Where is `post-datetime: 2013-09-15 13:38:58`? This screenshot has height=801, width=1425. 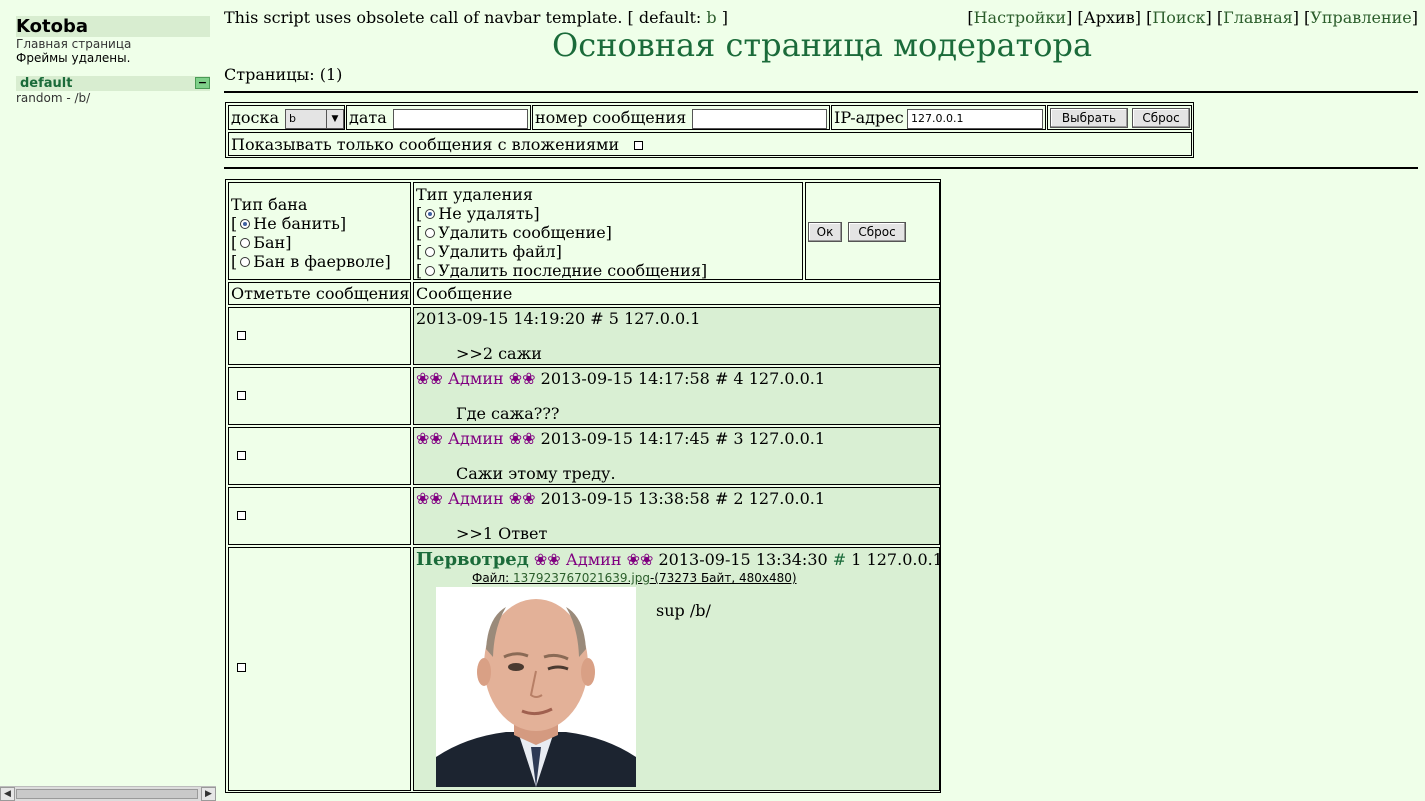
post-datetime: 2013-09-15 13:38:58 is located at coordinates (625, 498).